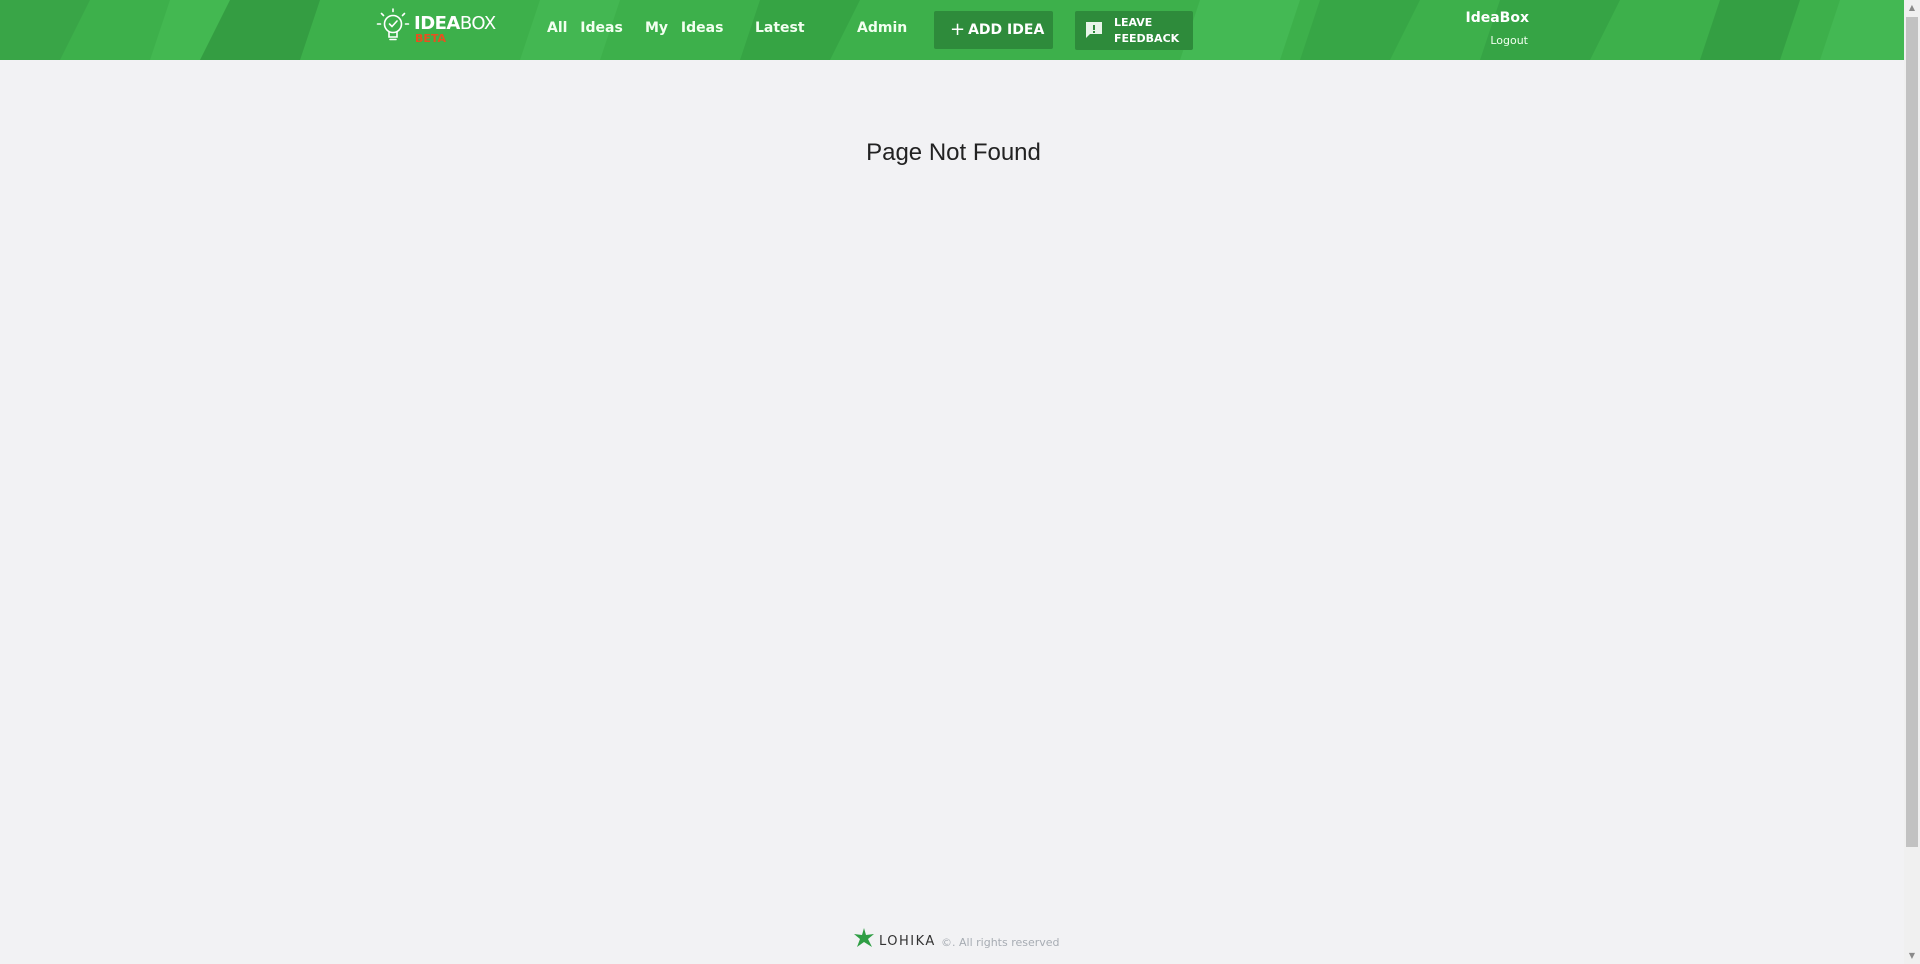 The height and width of the screenshot is (964, 1920). Describe the element at coordinates (393, 24) in the screenshot. I see `lightbulb-icon` at that location.